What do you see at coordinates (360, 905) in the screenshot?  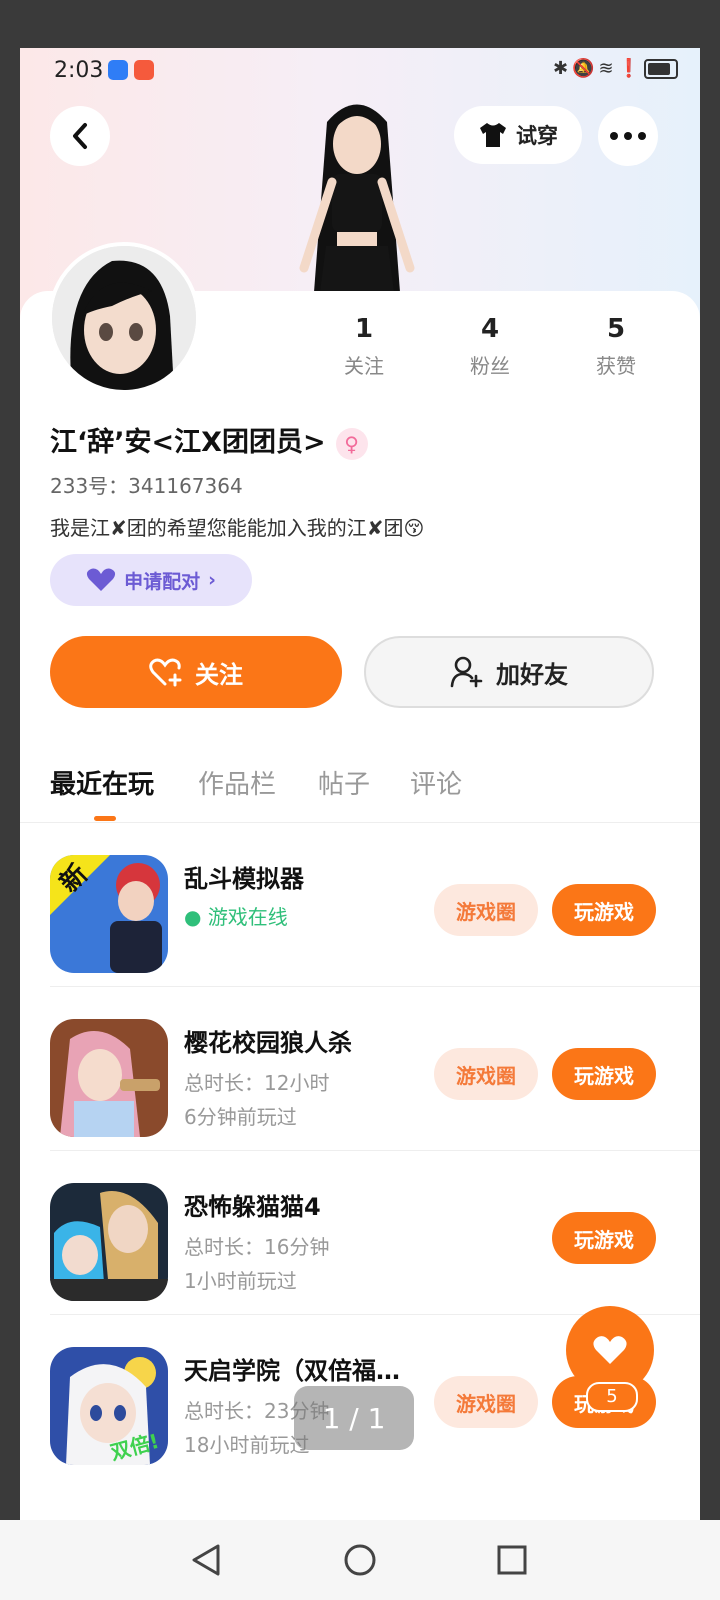 I see `list-item: 新 乱斗模拟器 ● 游戏在线 游戏圈 玩游戏` at bounding box center [360, 905].